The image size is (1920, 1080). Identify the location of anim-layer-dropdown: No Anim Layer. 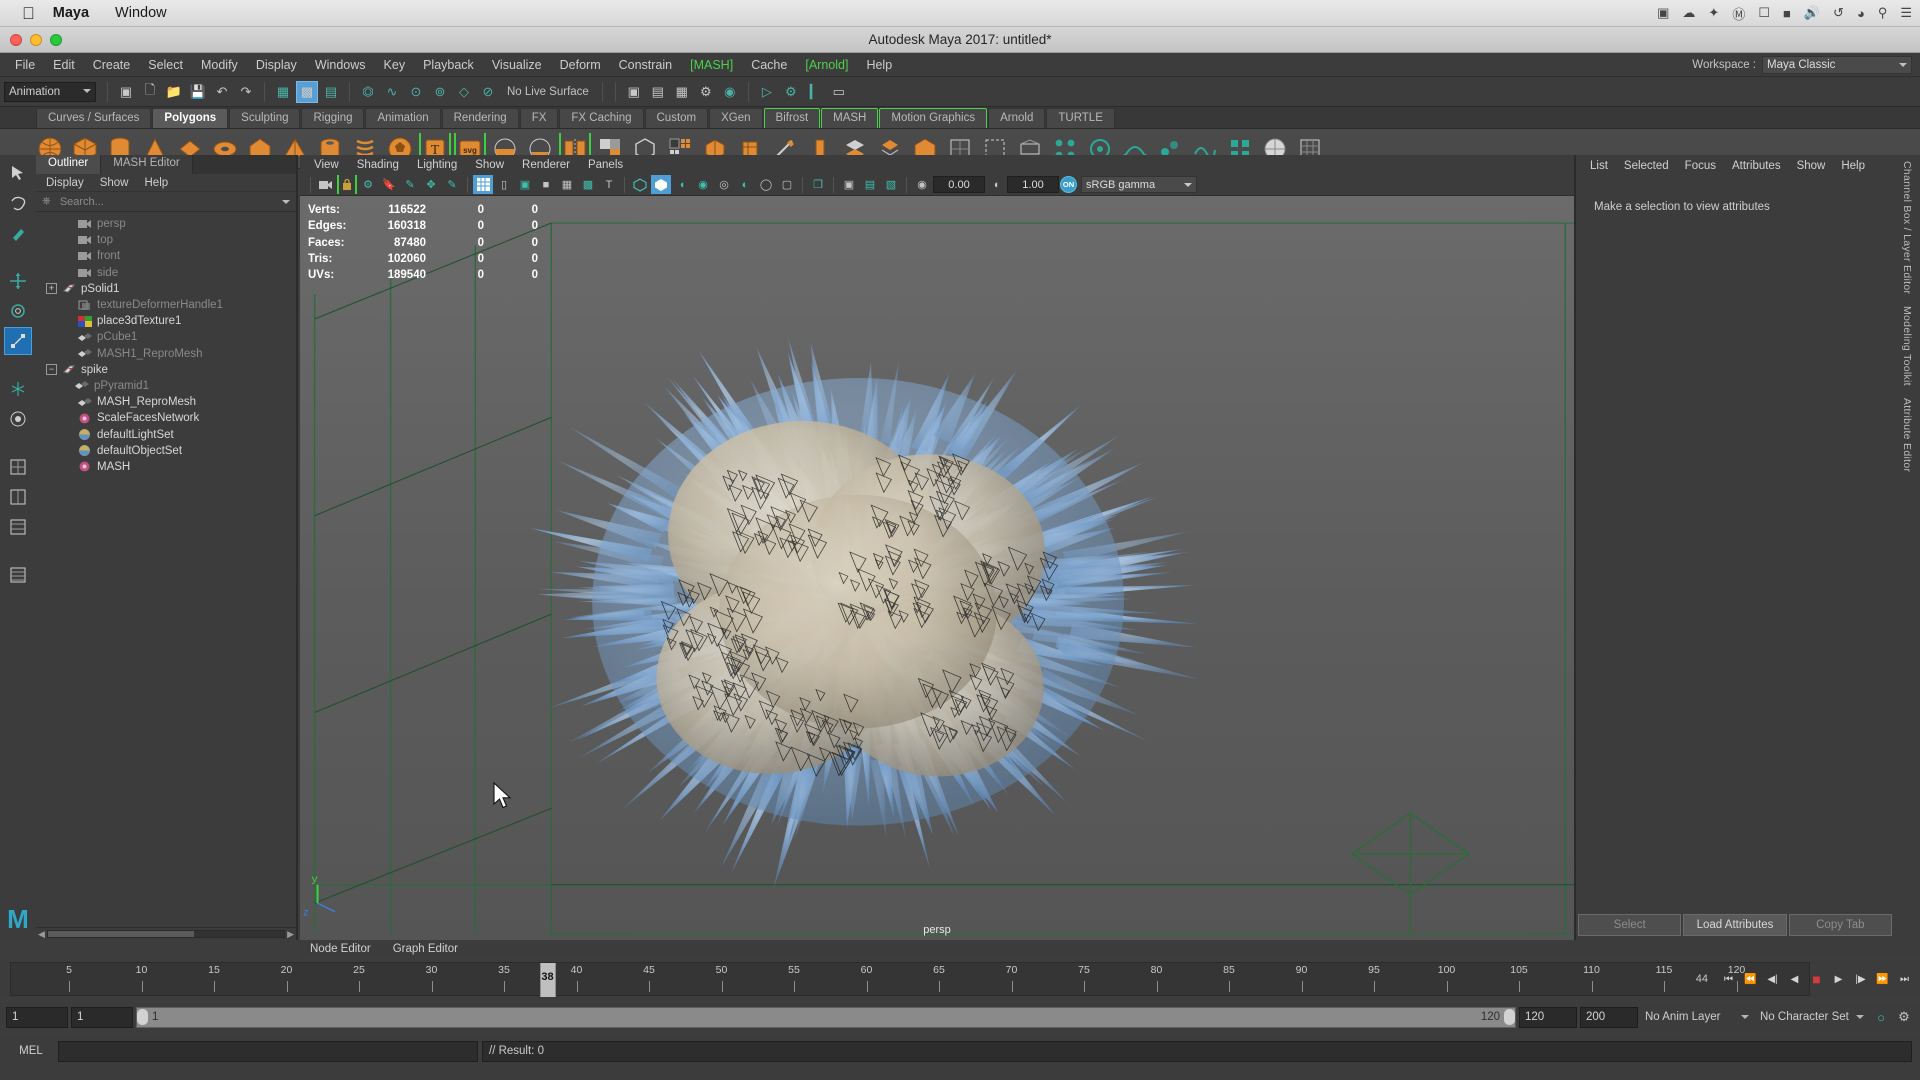
(1697, 1017).